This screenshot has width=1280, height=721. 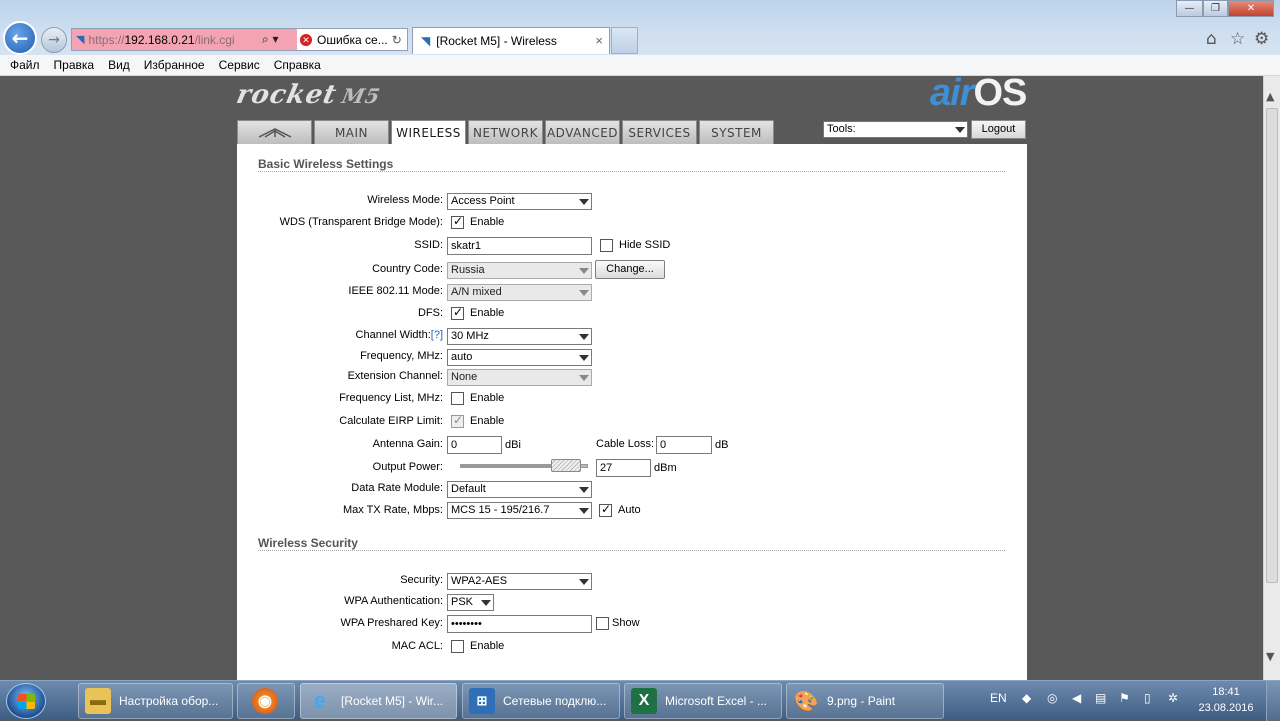 I want to click on home-icon: ⌂, so click(x=1211, y=39).